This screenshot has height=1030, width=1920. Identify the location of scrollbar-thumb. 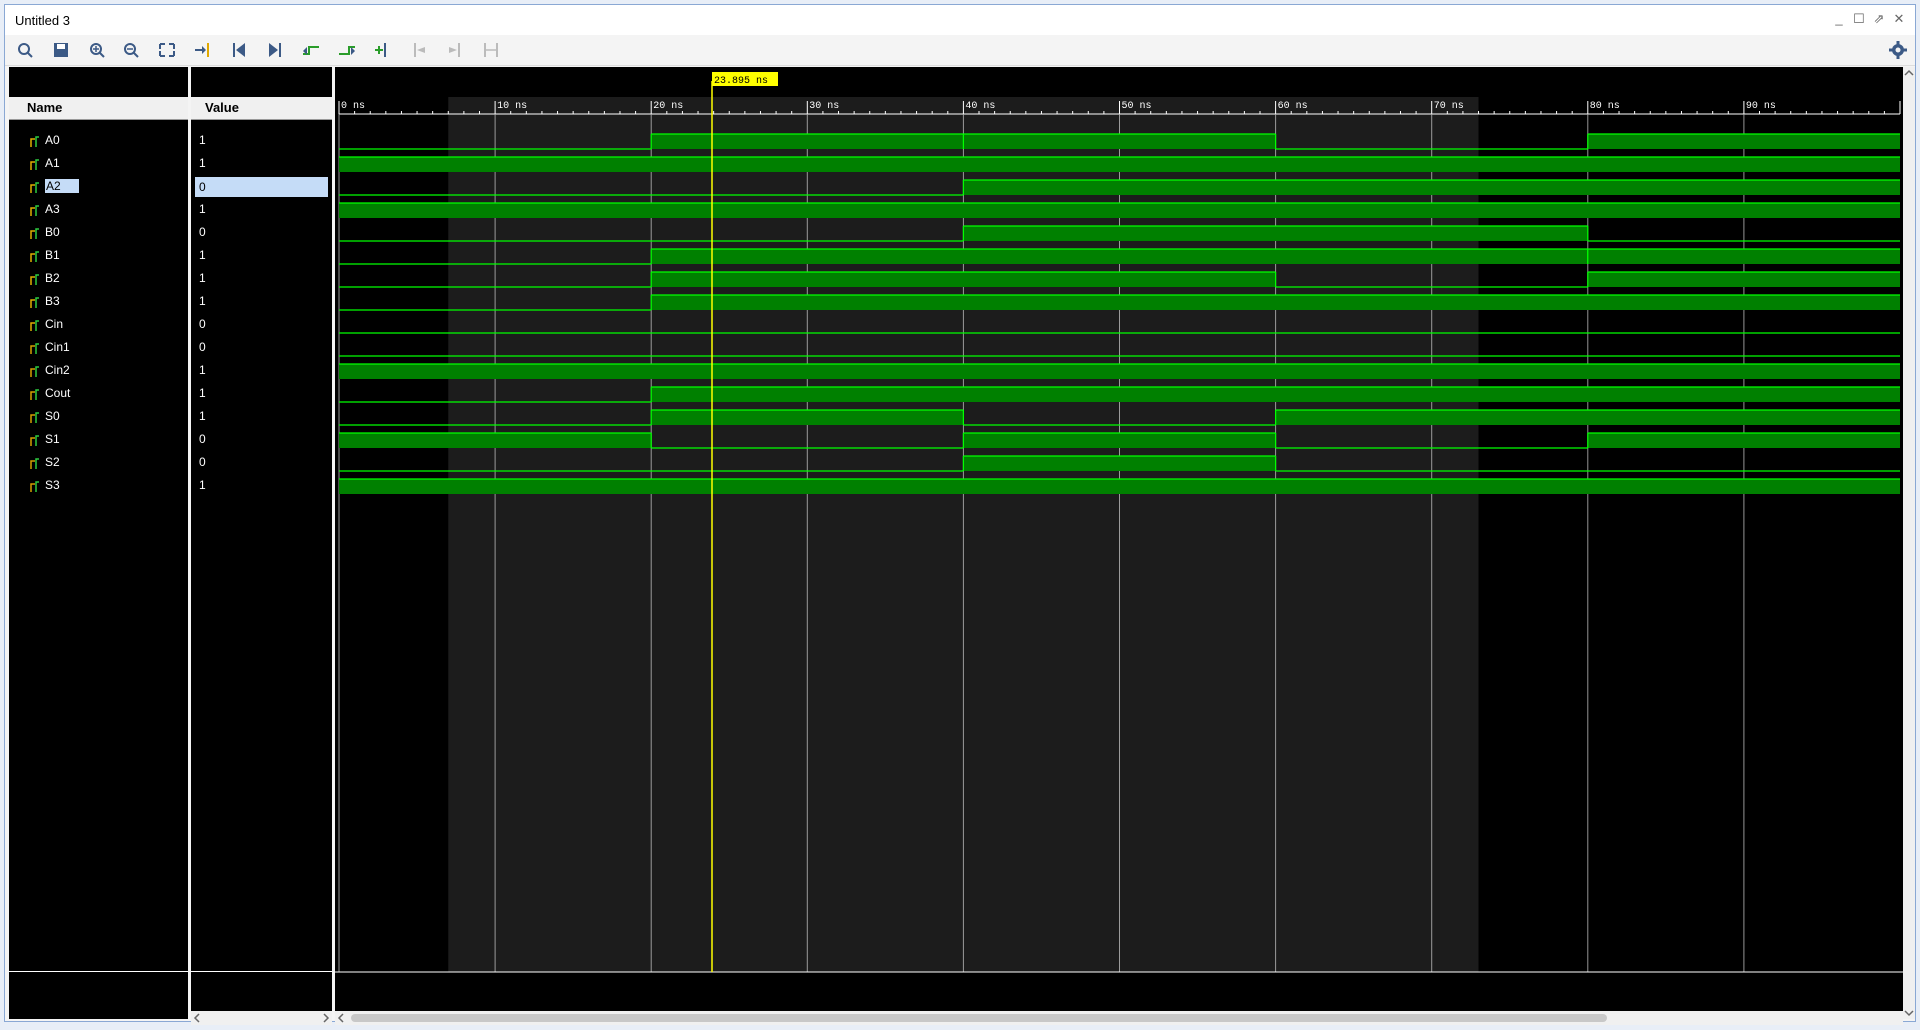
(979, 1018).